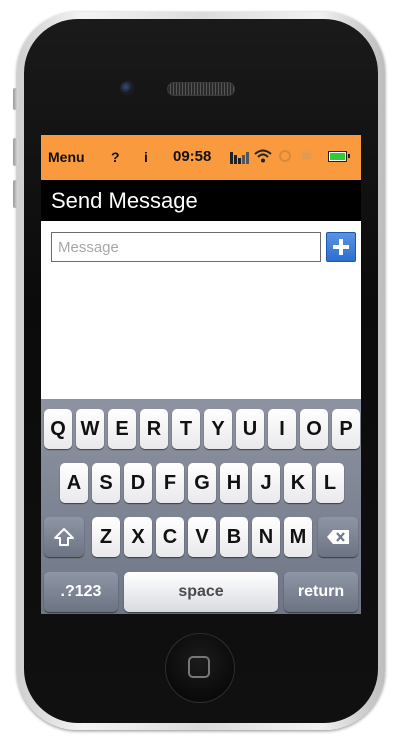  I want to click on key-g: G, so click(202, 483).